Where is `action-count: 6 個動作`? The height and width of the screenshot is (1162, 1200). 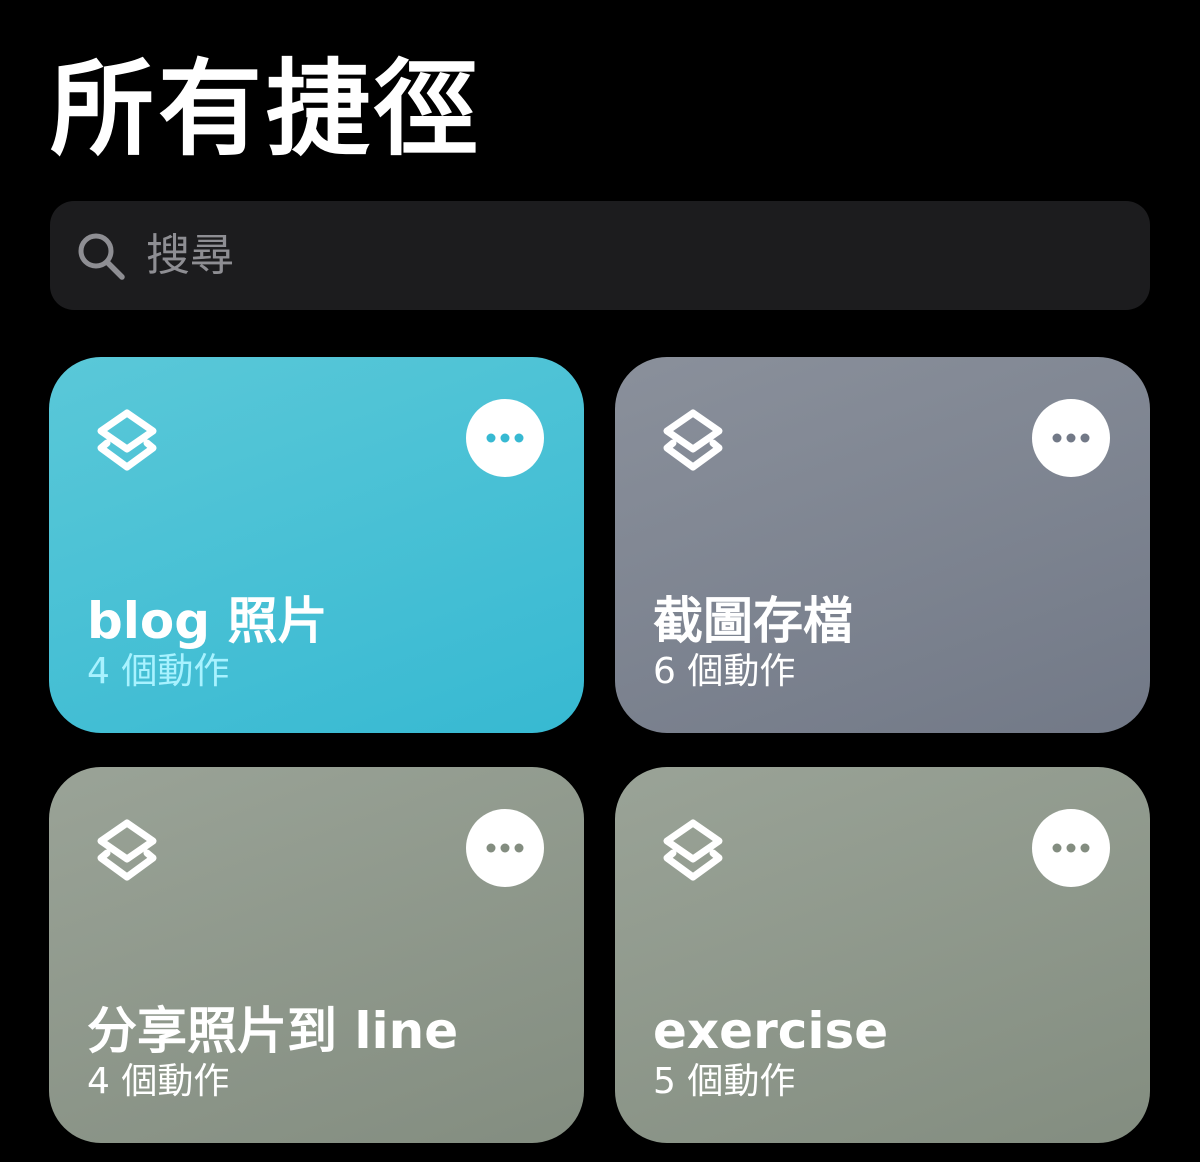 action-count: 6 個動作 is located at coordinates (724, 671).